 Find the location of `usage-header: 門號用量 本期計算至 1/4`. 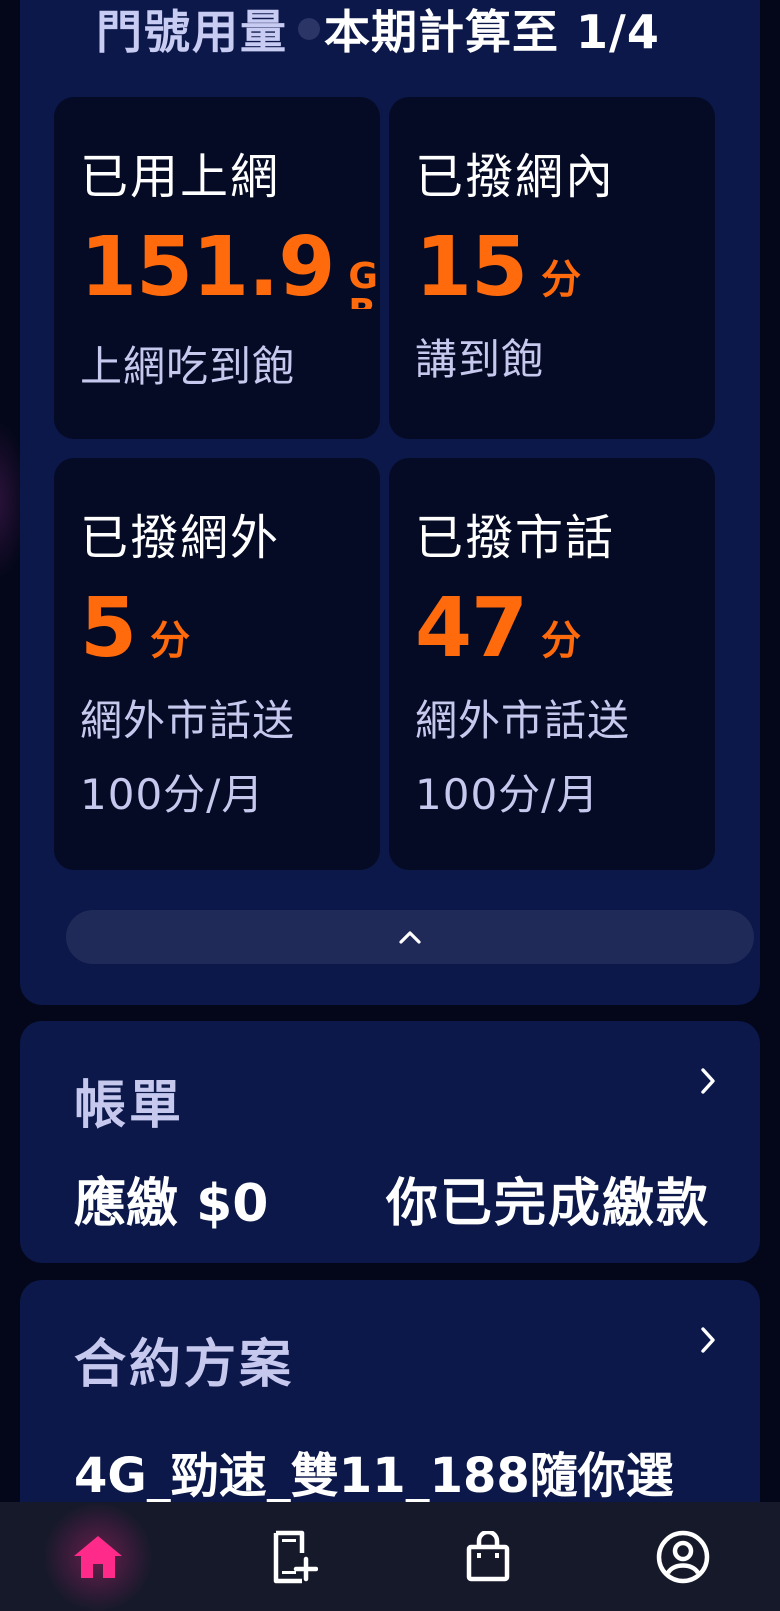

usage-header: 門號用量 本期計算至 1/4 is located at coordinates (378, 30).